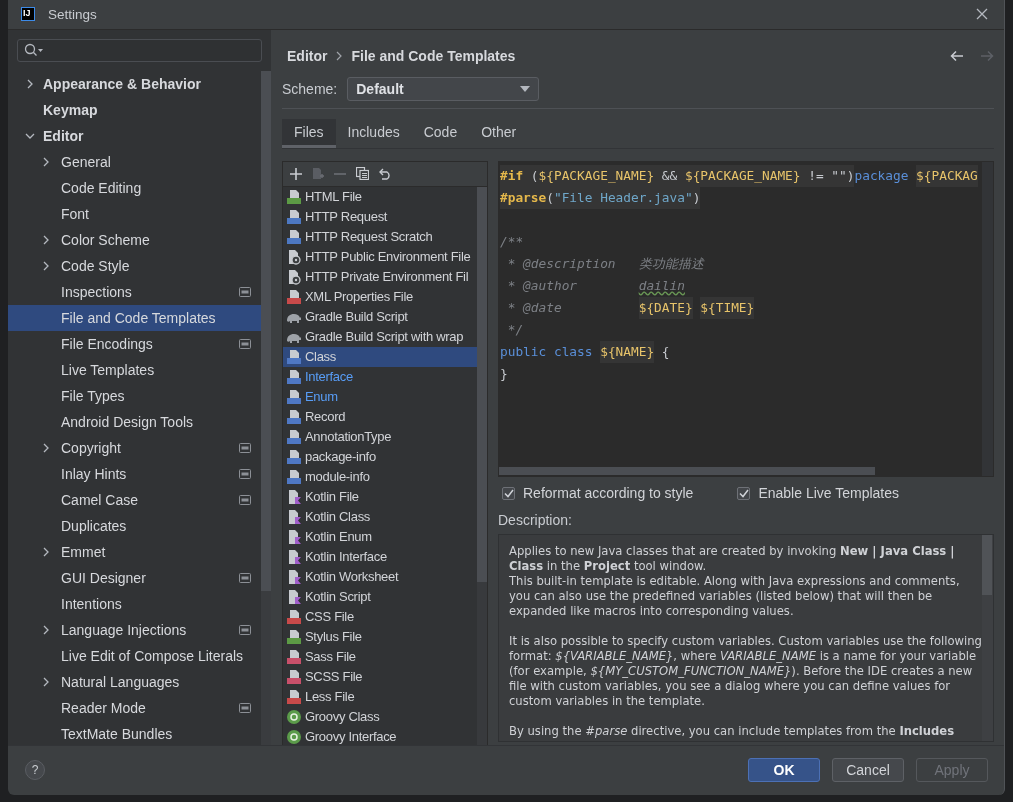 This screenshot has width=1013, height=802. Describe the element at coordinates (134, 239) in the screenshot. I see `tree-item: Color Scheme` at that location.